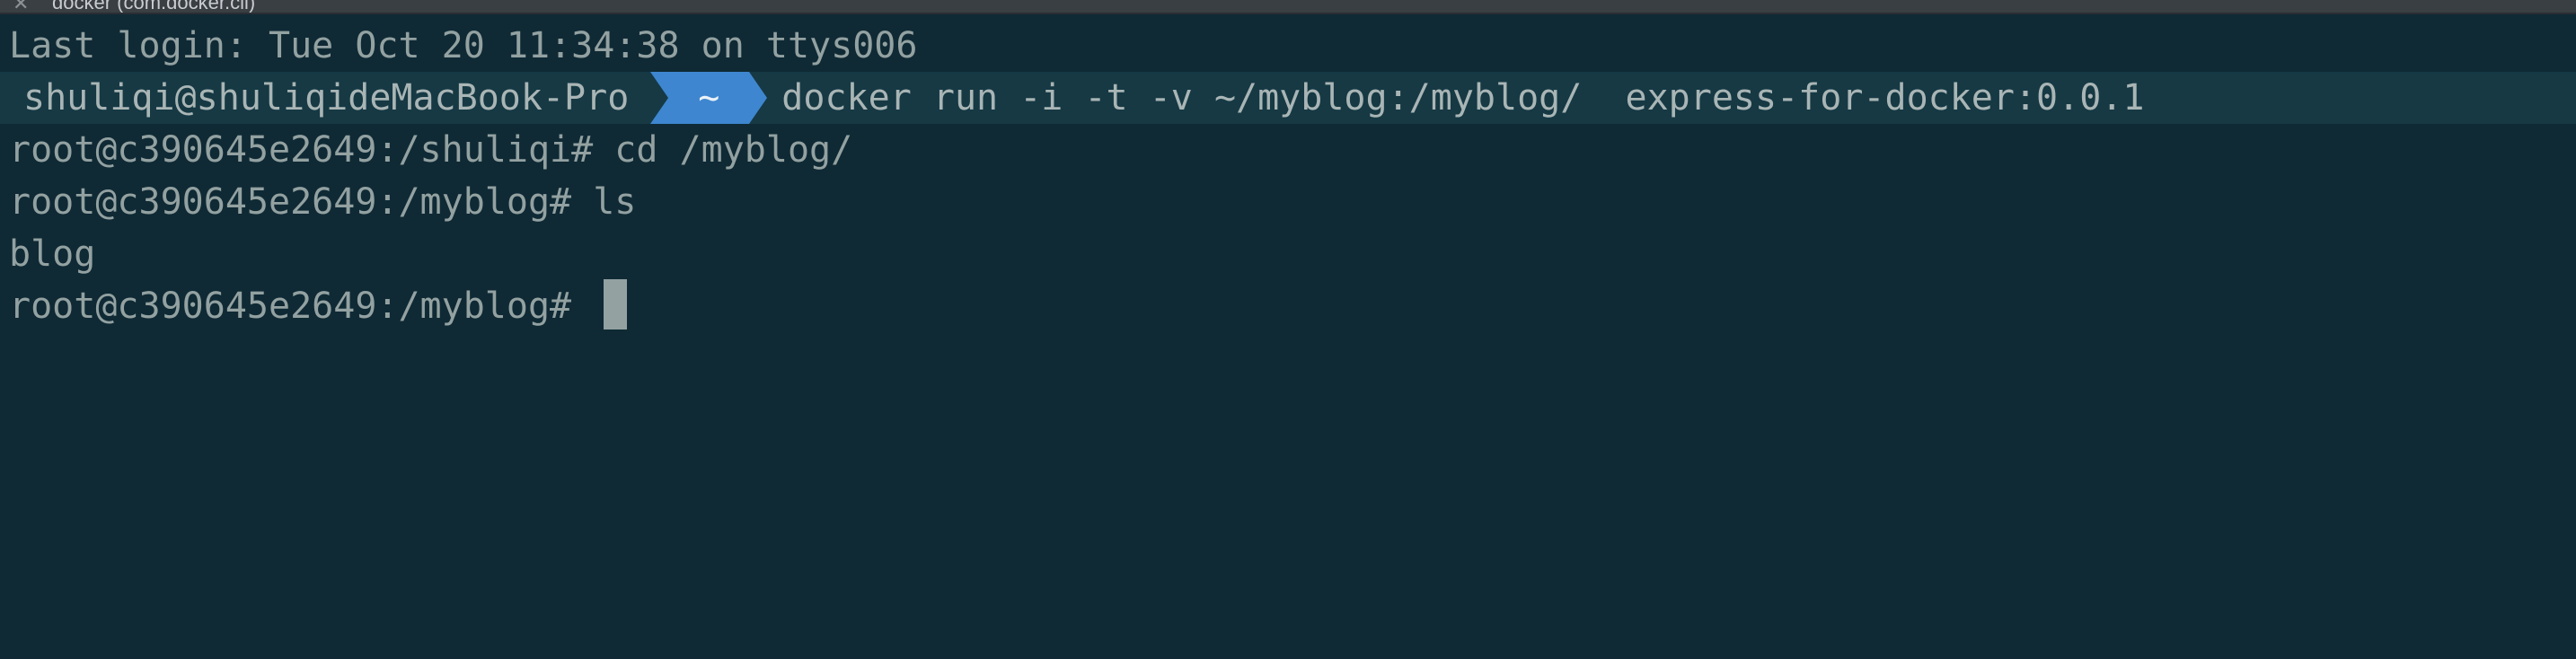 The width and height of the screenshot is (2576, 659). I want to click on prompt-user-host: shuliqi@shuliqideMacBook-Pro, so click(326, 98).